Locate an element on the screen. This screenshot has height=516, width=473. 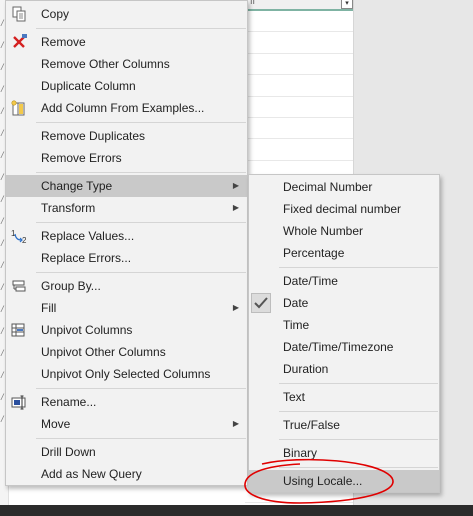
add-column-examples-icon is located at coordinates (18, 108).